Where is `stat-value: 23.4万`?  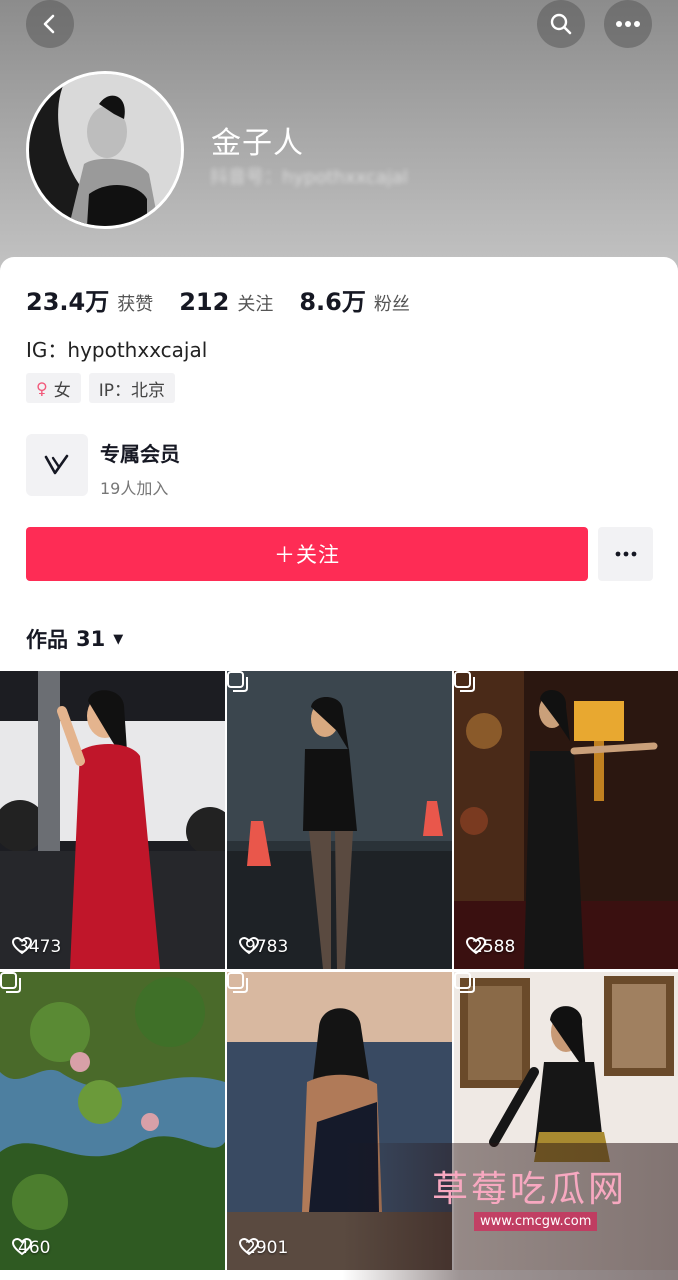
stat-value: 23.4万 is located at coordinates (68, 302).